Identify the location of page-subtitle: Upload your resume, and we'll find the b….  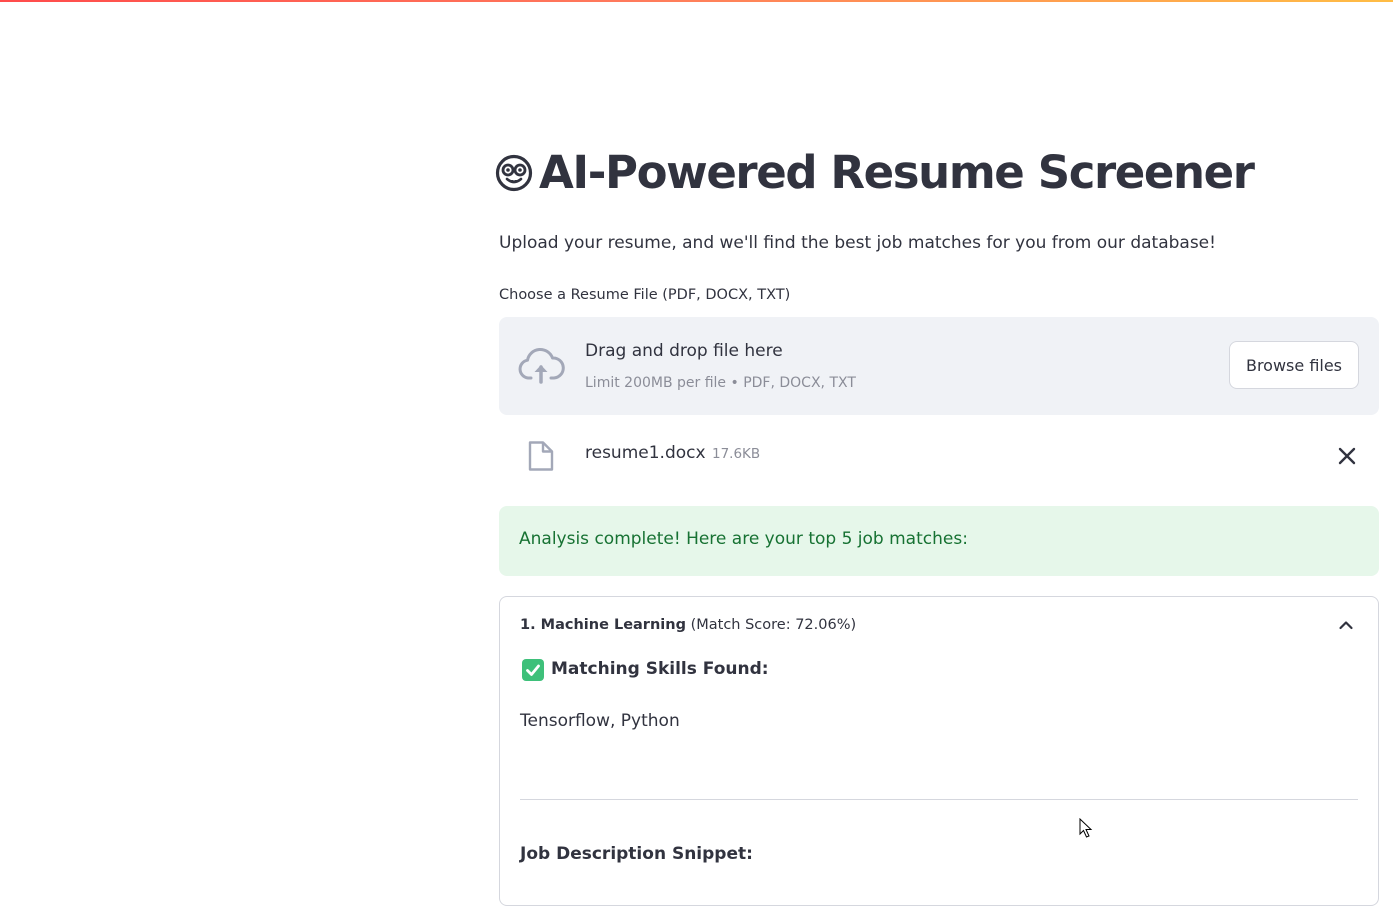
(857, 243).